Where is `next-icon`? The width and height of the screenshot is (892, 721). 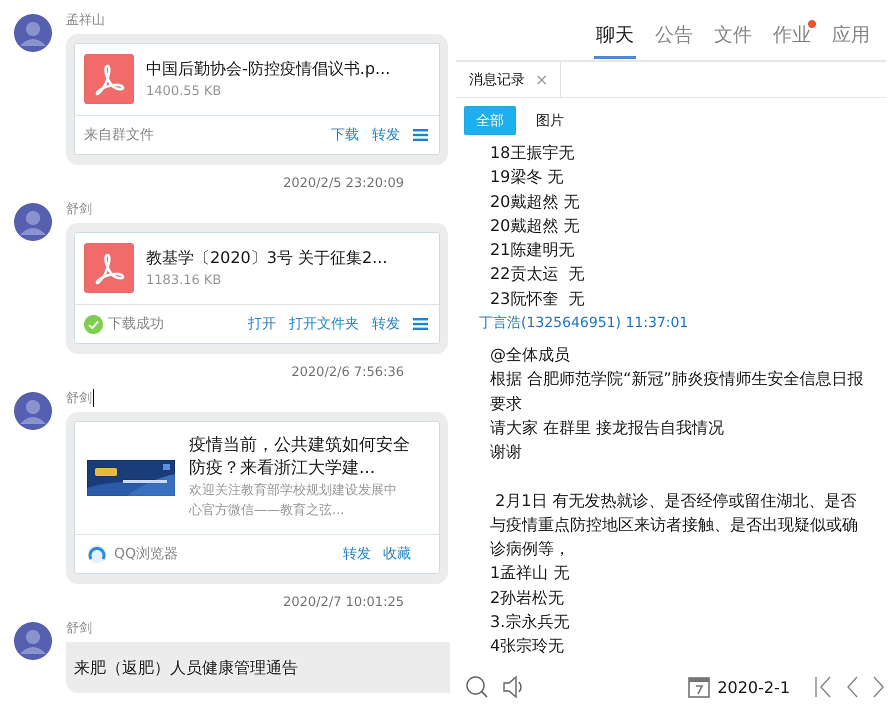 next-icon is located at coordinates (879, 687).